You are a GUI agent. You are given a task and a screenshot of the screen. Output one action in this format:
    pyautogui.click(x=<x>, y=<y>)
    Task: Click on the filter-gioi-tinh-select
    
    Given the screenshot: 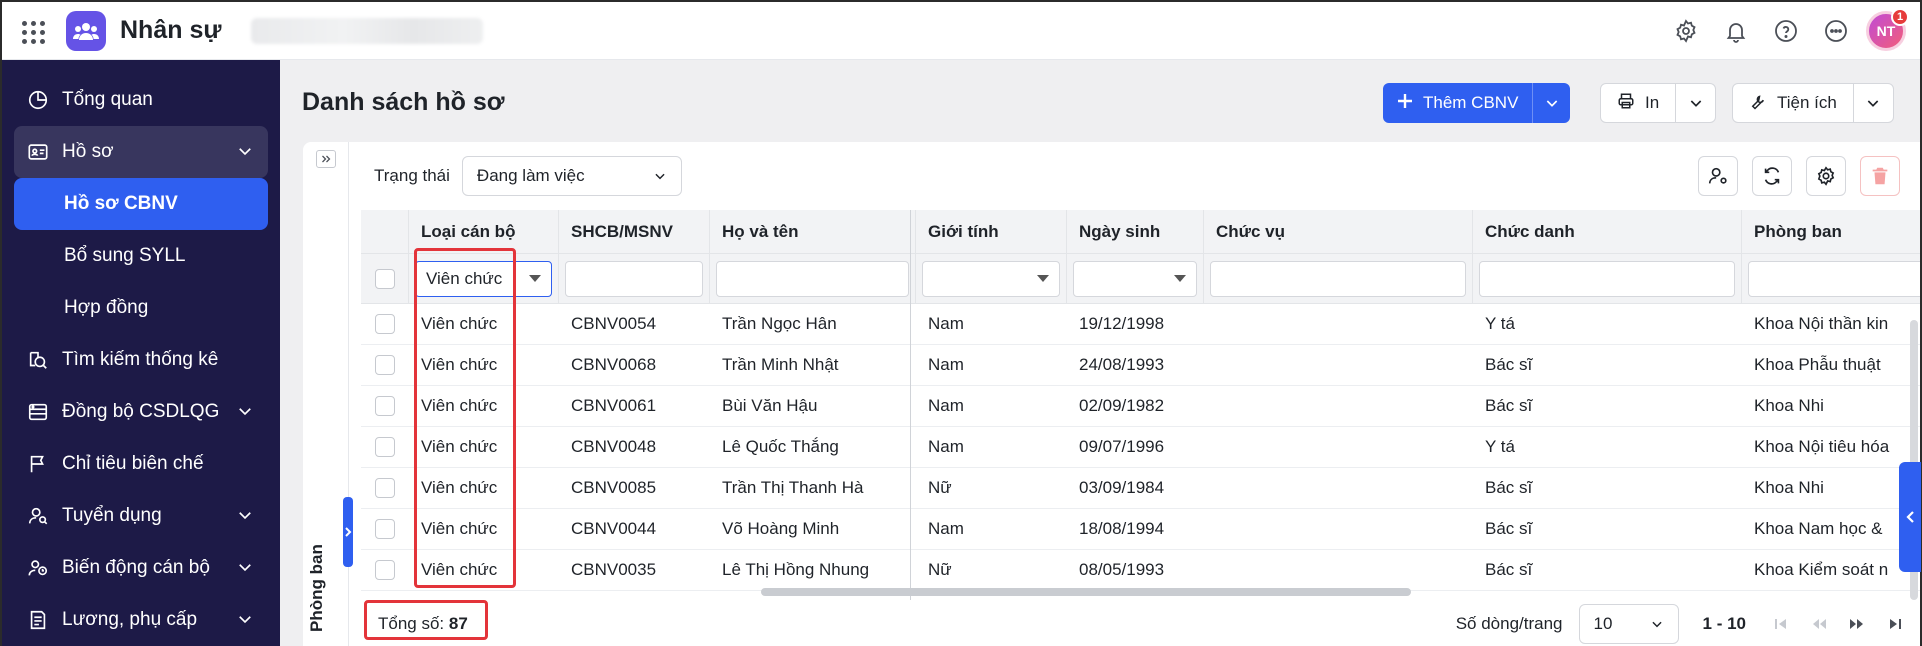 What is the action you would take?
    pyautogui.click(x=991, y=278)
    